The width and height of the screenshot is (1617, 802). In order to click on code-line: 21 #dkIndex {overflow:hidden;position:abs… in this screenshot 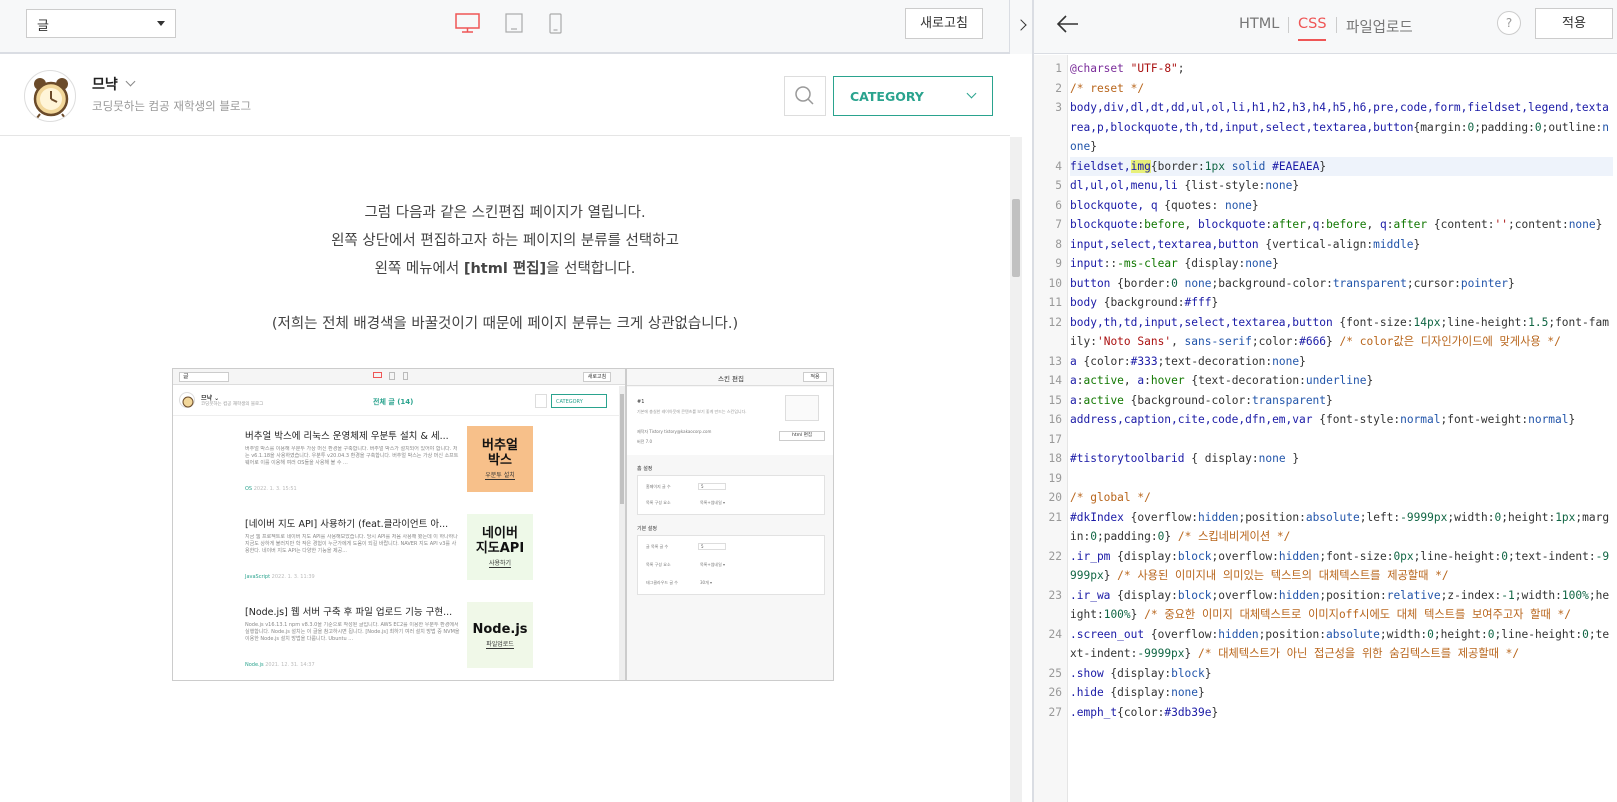, I will do `click(1331, 527)`.